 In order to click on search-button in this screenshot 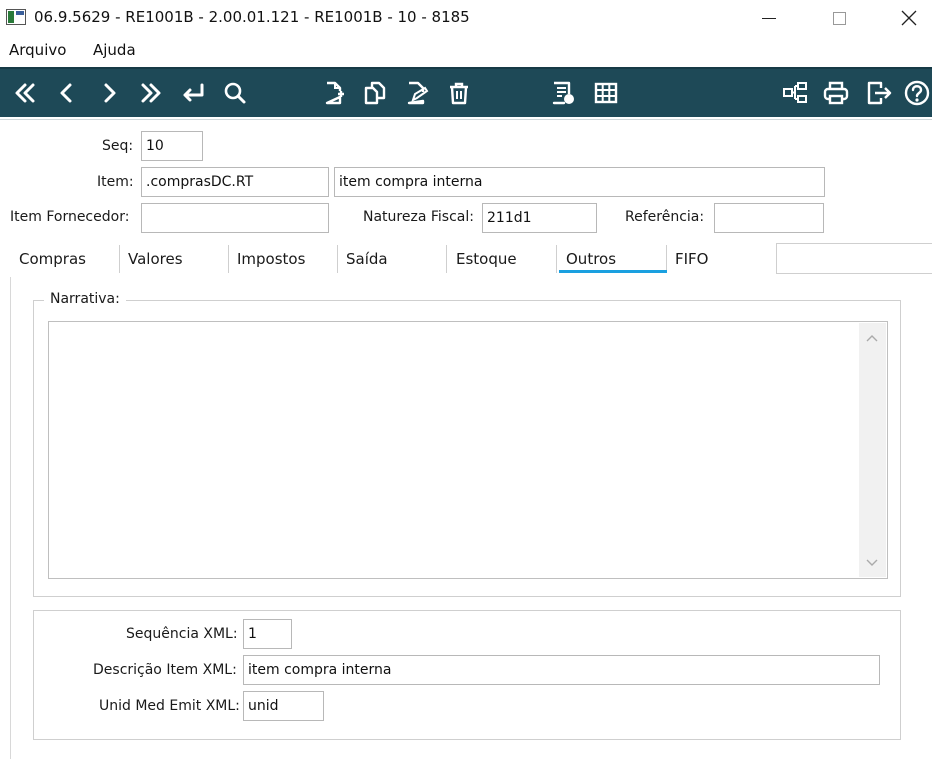, I will do `click(235, 93)`.